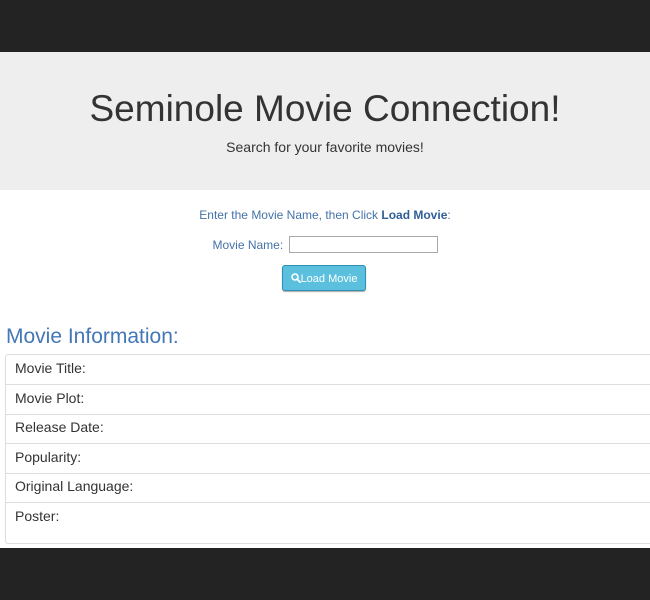 This screenshot has width=650, height=600. What do you see at coordinates (295, 278) in the screenshot?
I see `search-icon` at bounding box center [295, 278].